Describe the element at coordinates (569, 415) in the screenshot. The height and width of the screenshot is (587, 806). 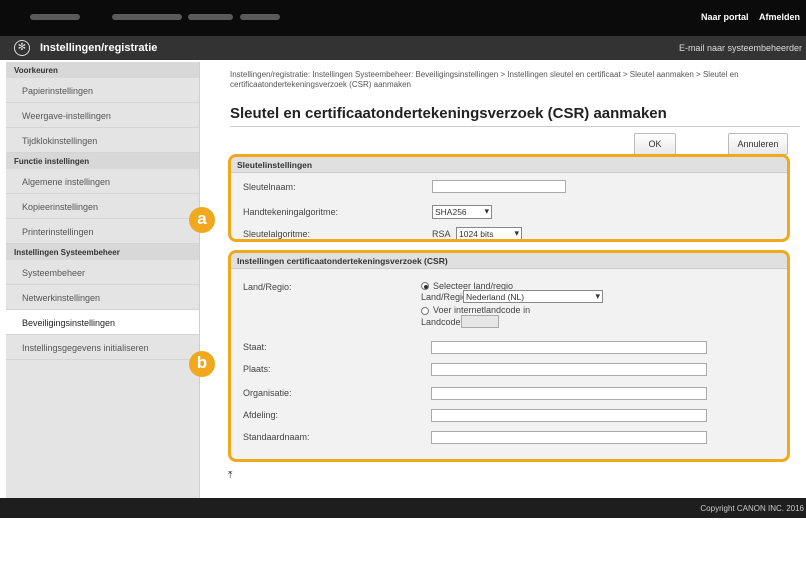
I see `department-input` at that location.